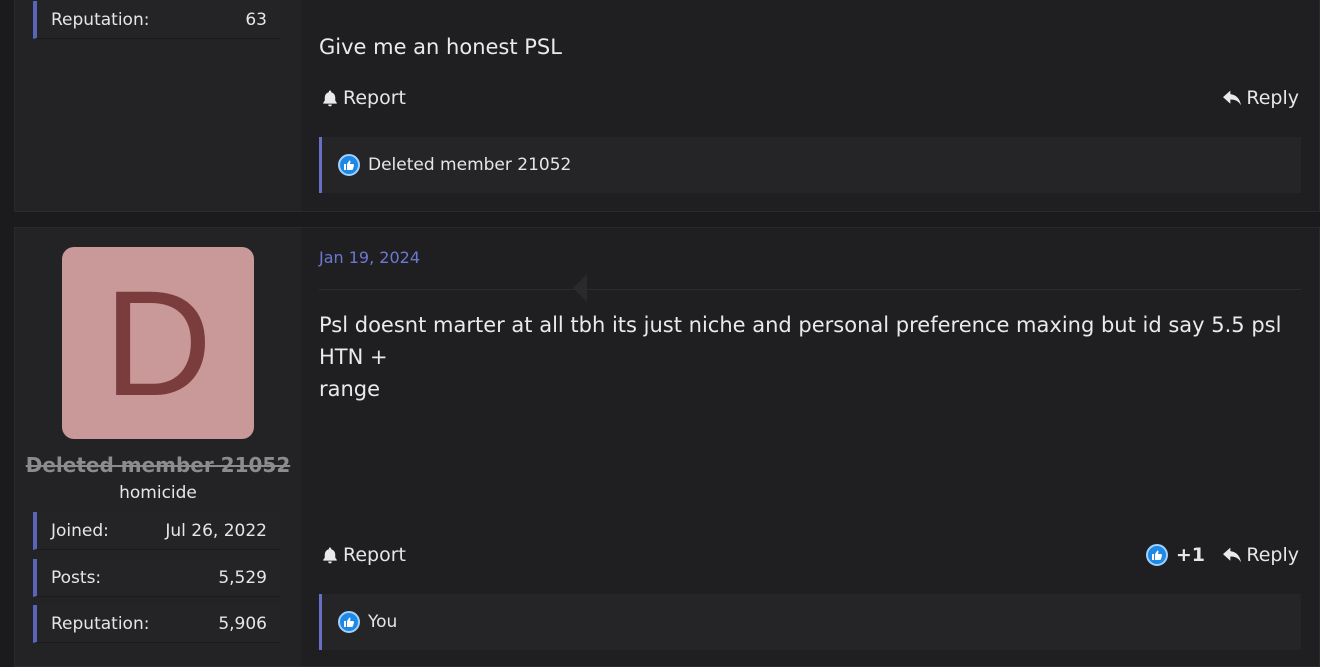  What do you see at coordinates (369, 257) in the screenshot?
I see `post-date: Jan 19, 2024` at bounding box center [369, 257].